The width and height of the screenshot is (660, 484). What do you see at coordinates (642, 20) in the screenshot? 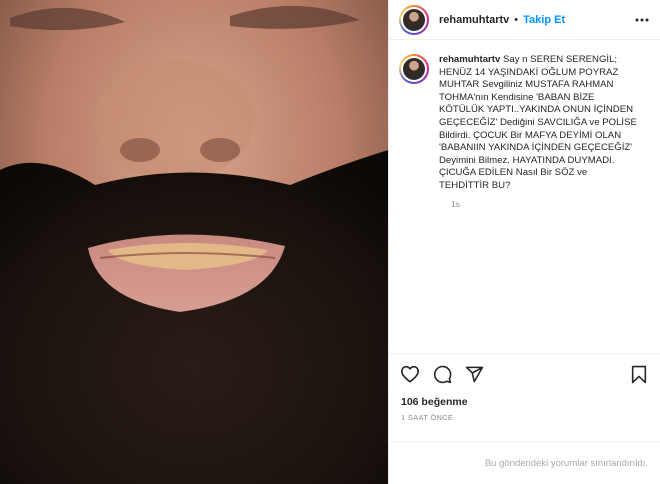
I see `more-horizontal-icon` at bounding box center [642, 20].